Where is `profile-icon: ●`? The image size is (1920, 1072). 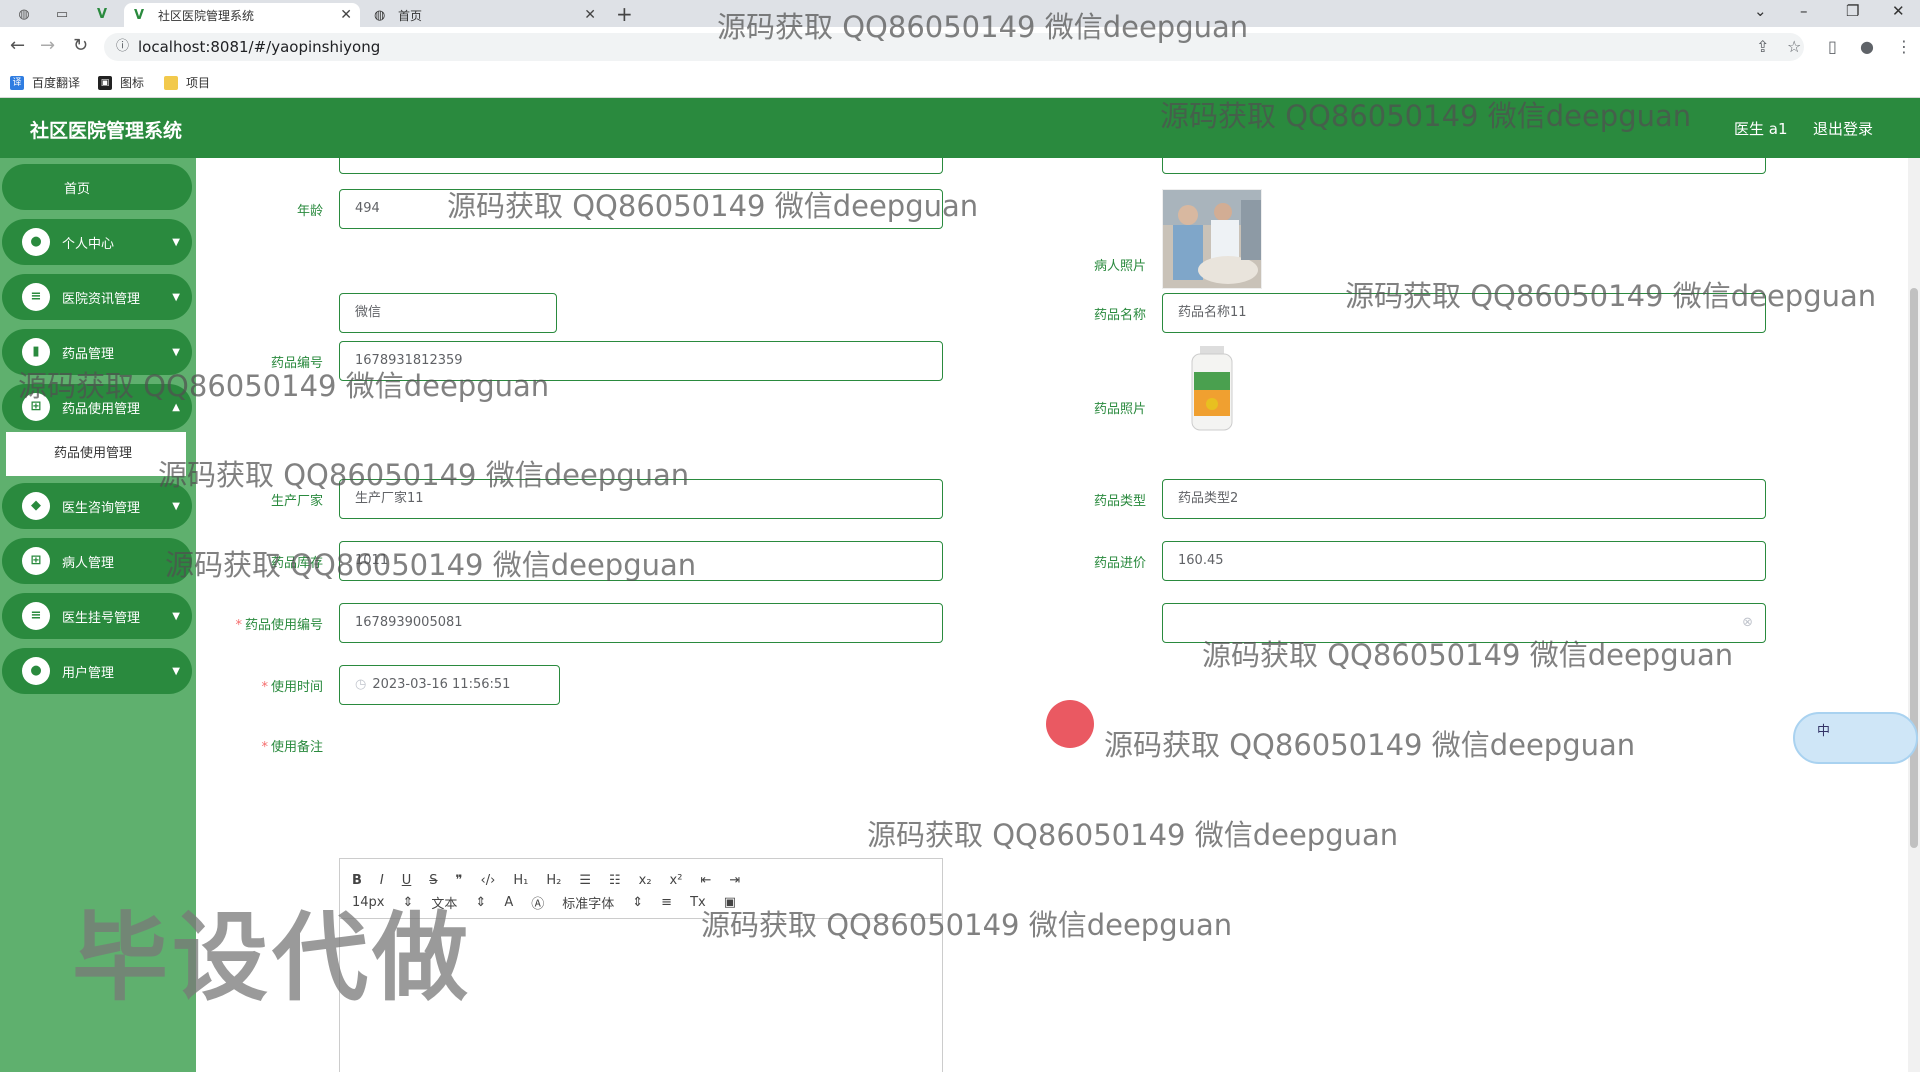
profile-icon: ● is located at coordinates (1867, 46).